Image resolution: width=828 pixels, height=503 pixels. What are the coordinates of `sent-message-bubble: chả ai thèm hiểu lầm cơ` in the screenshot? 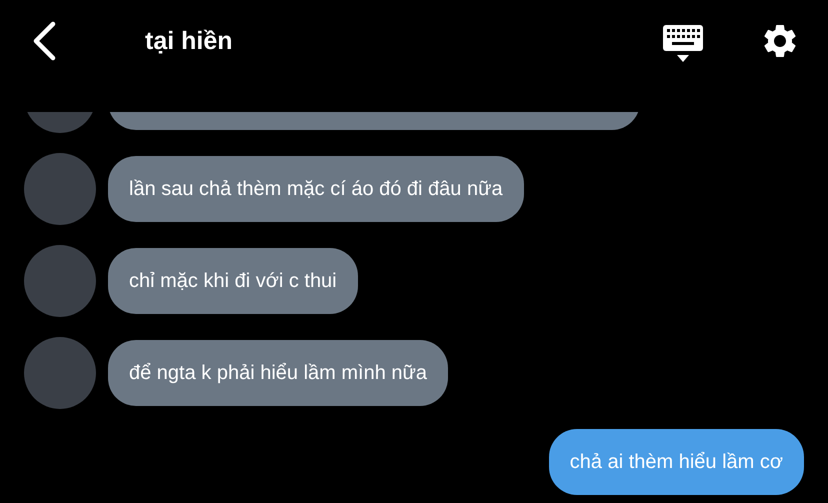 It's located at (676, 462).